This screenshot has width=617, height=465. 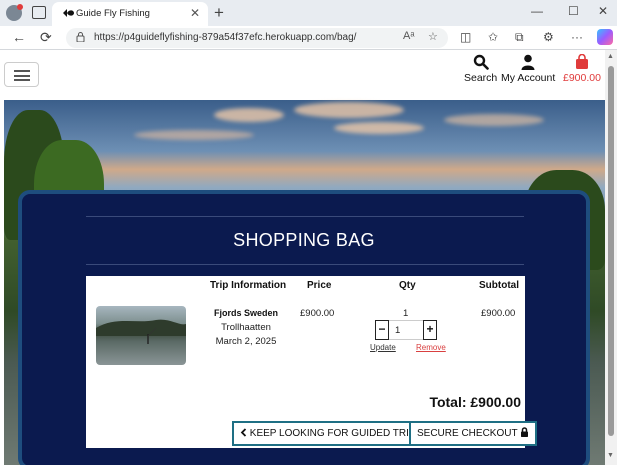 I want to click on decrement-button: −, so click(x=382, y=330).